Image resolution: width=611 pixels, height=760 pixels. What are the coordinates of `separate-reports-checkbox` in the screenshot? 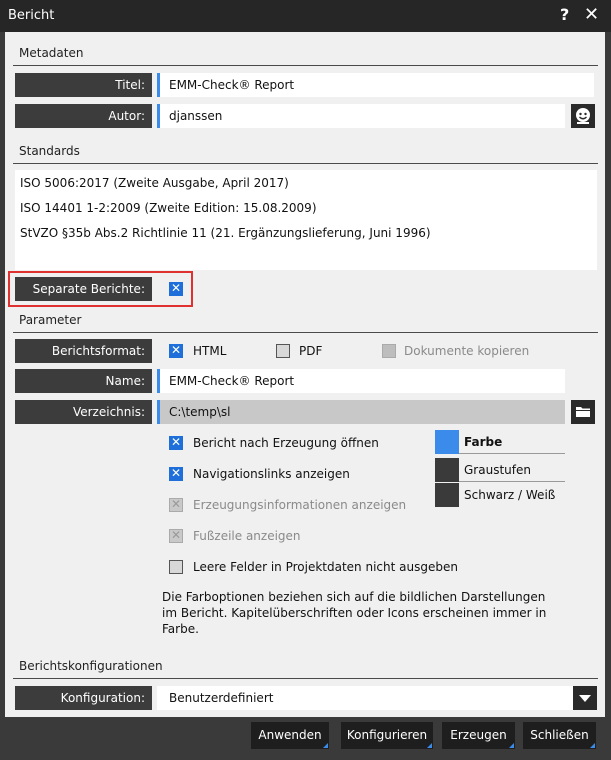 It's located at (176, 288).